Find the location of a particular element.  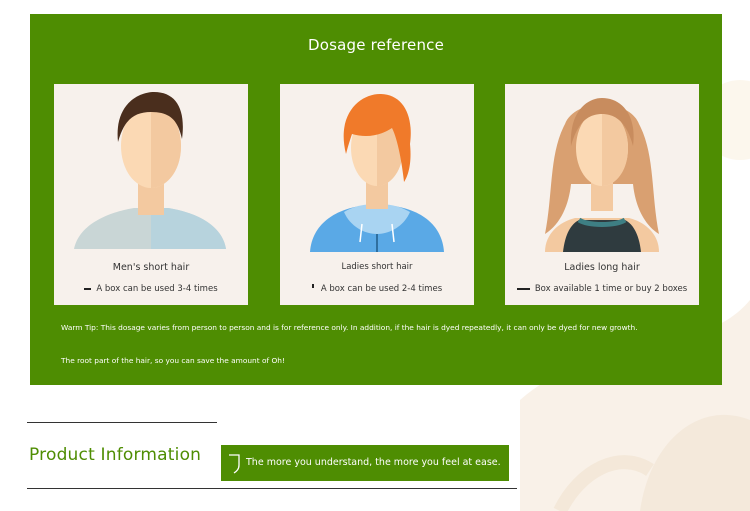

dot-marker is located at coordinates (312, 286).